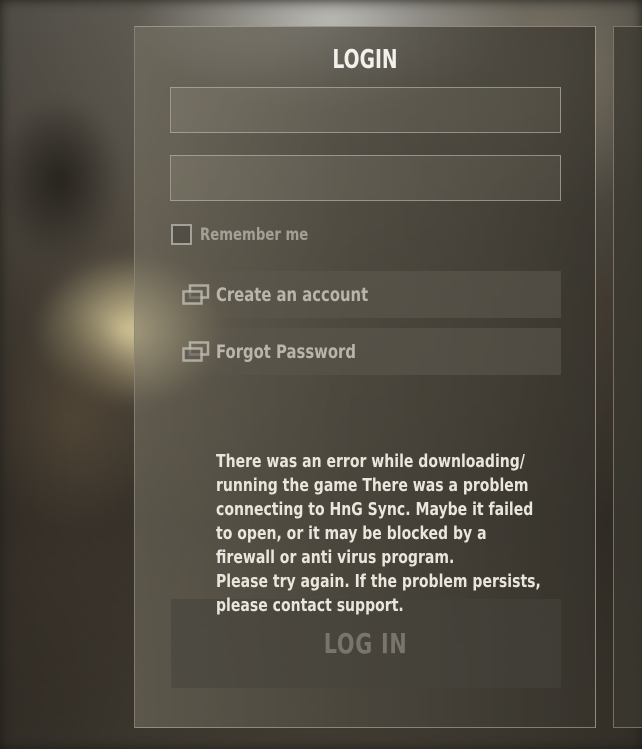 This screenshot has width=642, height=749. What do you see at coordinates (366, 643) in the screenshot?
I see `login-button-label: LOG IN` at bounding box center [366, 643].